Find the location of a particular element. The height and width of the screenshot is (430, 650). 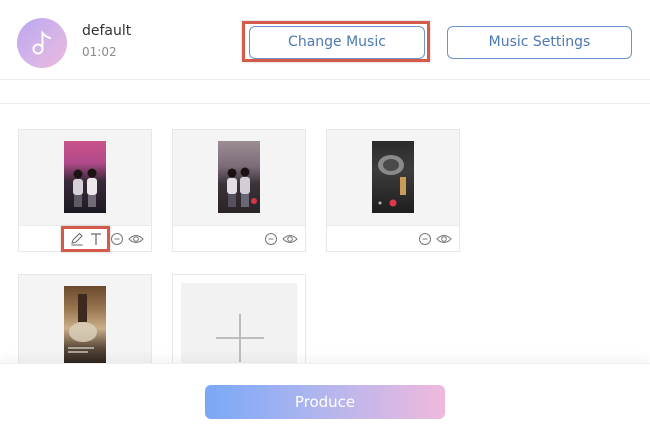

track-duration: 01:02 is located at coordinates (99, 52).